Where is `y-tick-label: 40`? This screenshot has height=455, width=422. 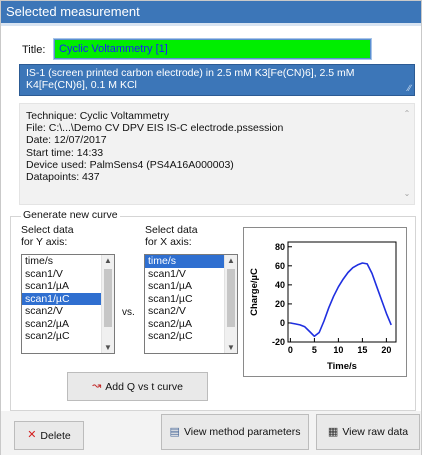
y-tick-label: 40 is located at coordinates (280, 285).